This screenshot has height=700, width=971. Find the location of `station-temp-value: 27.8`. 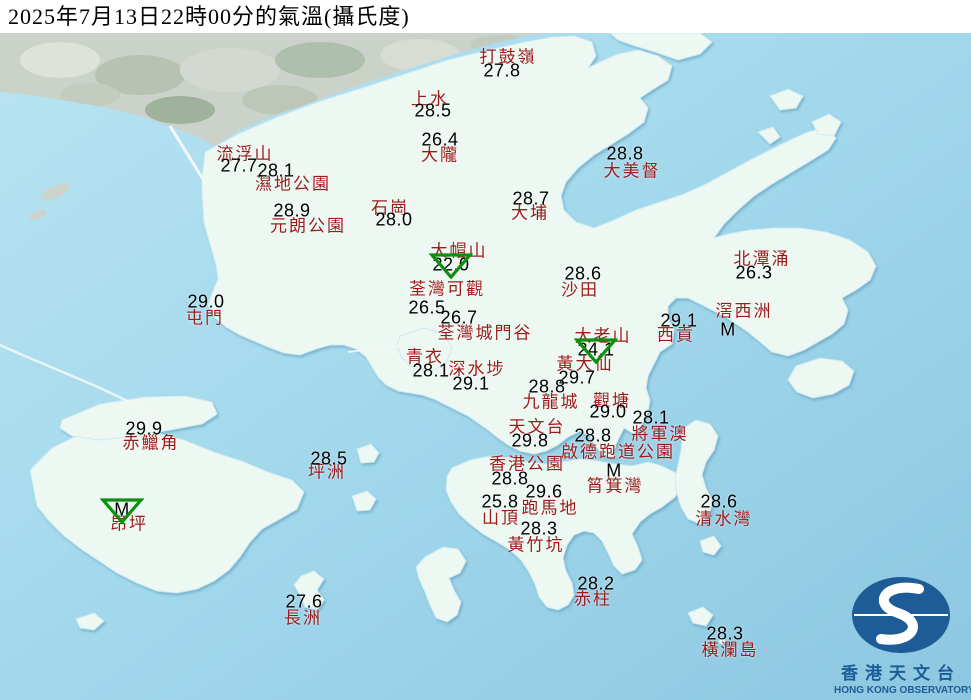

station-temp-value: 27.8 is located at coordinates (502, 70).